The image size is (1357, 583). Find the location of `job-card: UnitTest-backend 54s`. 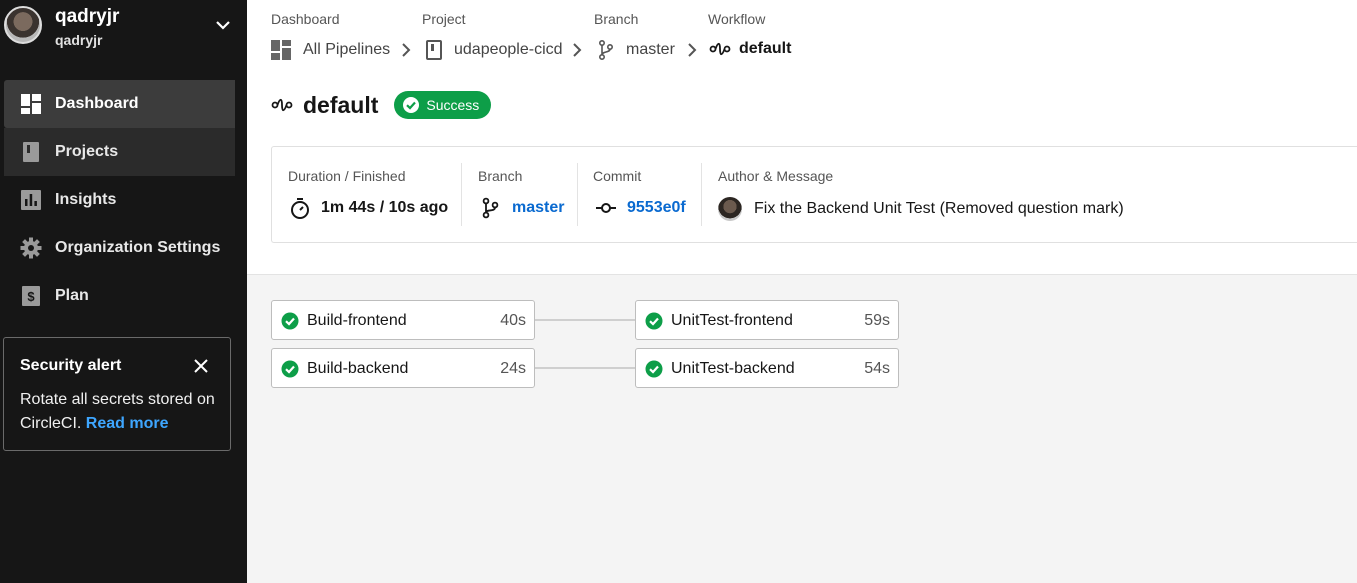

job-card: UnitTest-backend 54s is located at coordinates (767, 368).